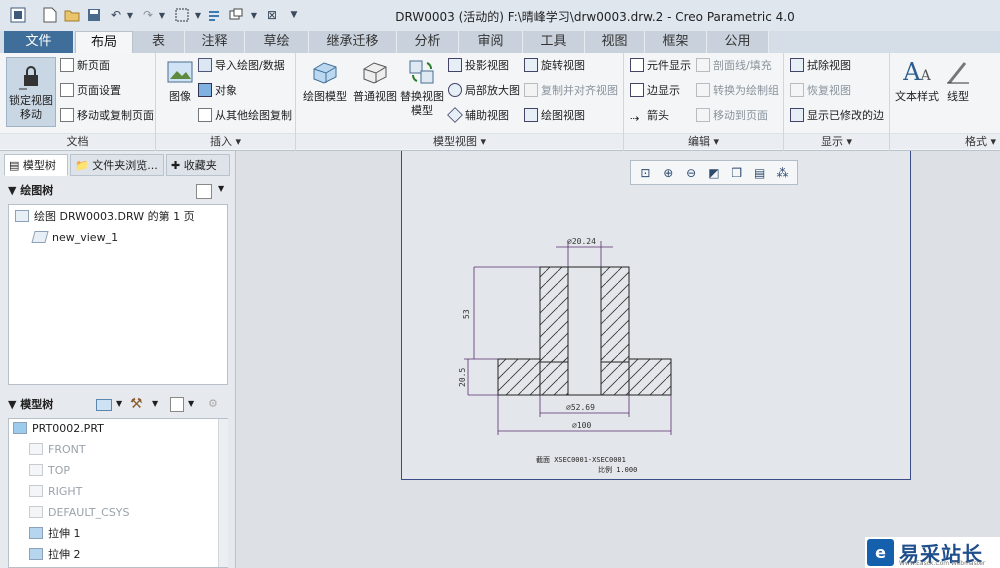 The width and height of the screenshot is (1000, 568). What do you see at coordinates (79, 513) in the screenshot?
I see `tree-item-default-csys: DEFAULT_CSYS` at bounding box center [79, 513].